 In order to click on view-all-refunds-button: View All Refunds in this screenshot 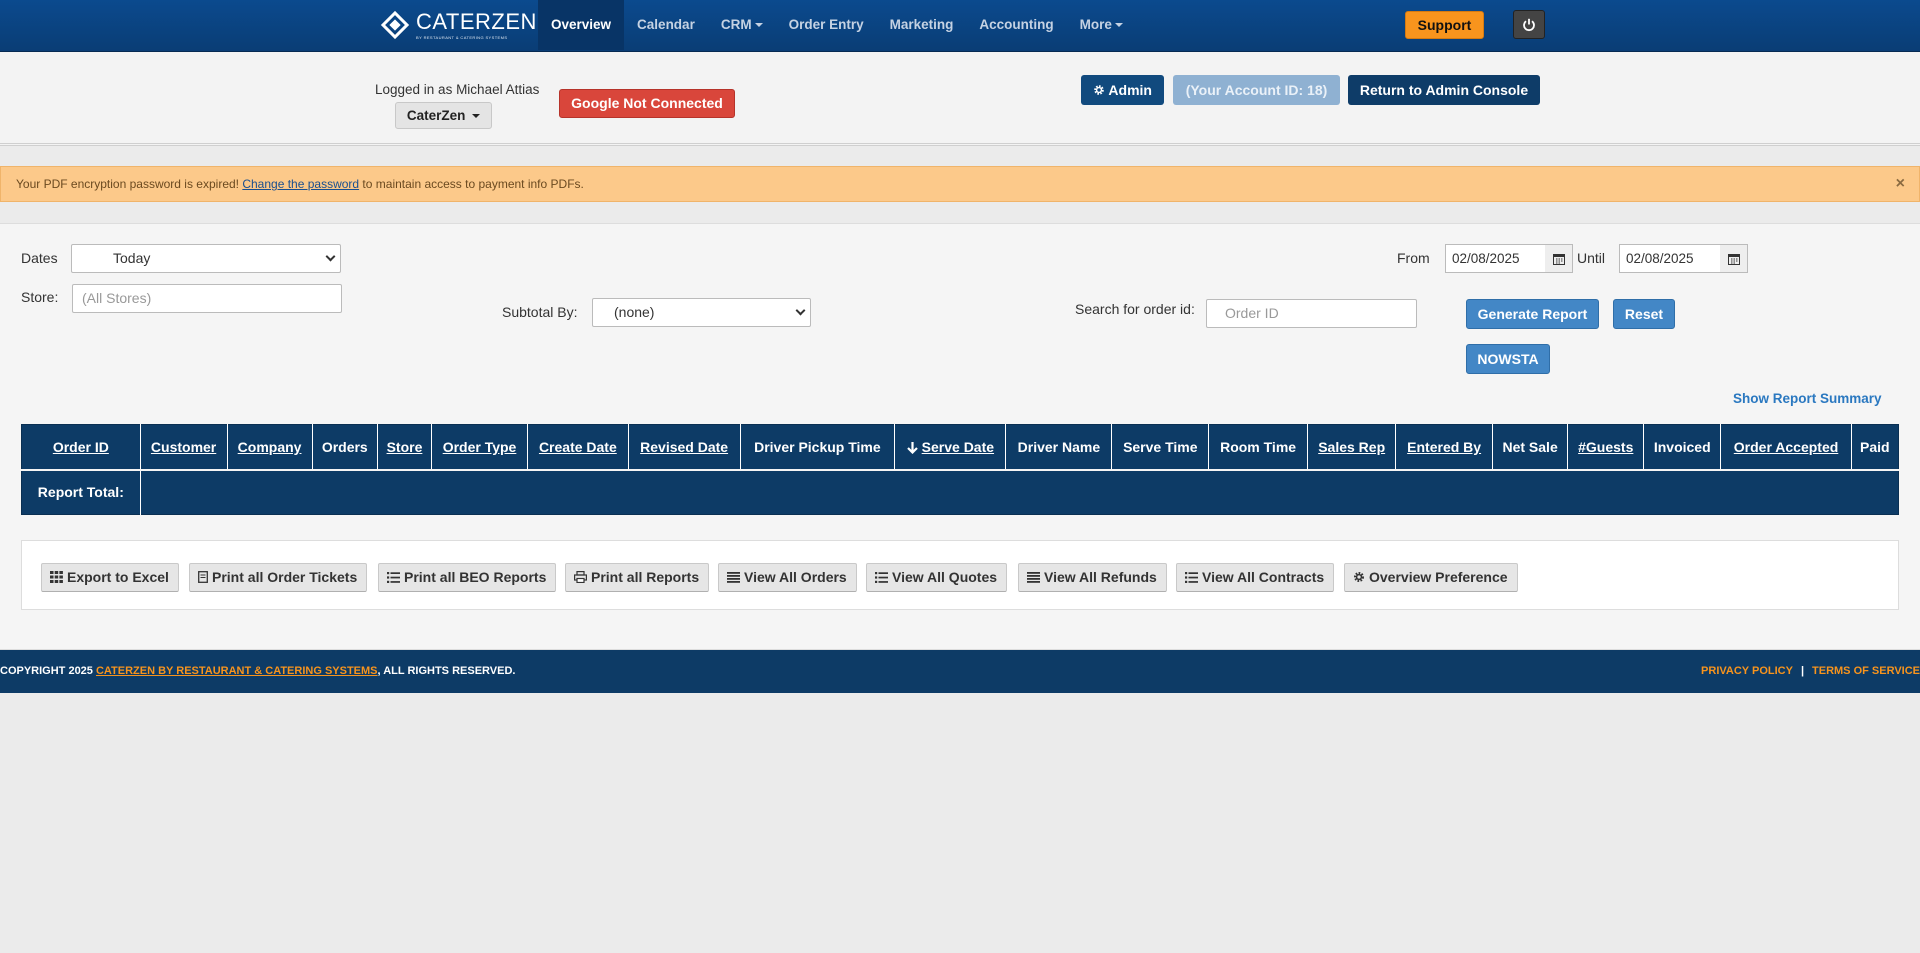, I will do `click(1092, 577)`.